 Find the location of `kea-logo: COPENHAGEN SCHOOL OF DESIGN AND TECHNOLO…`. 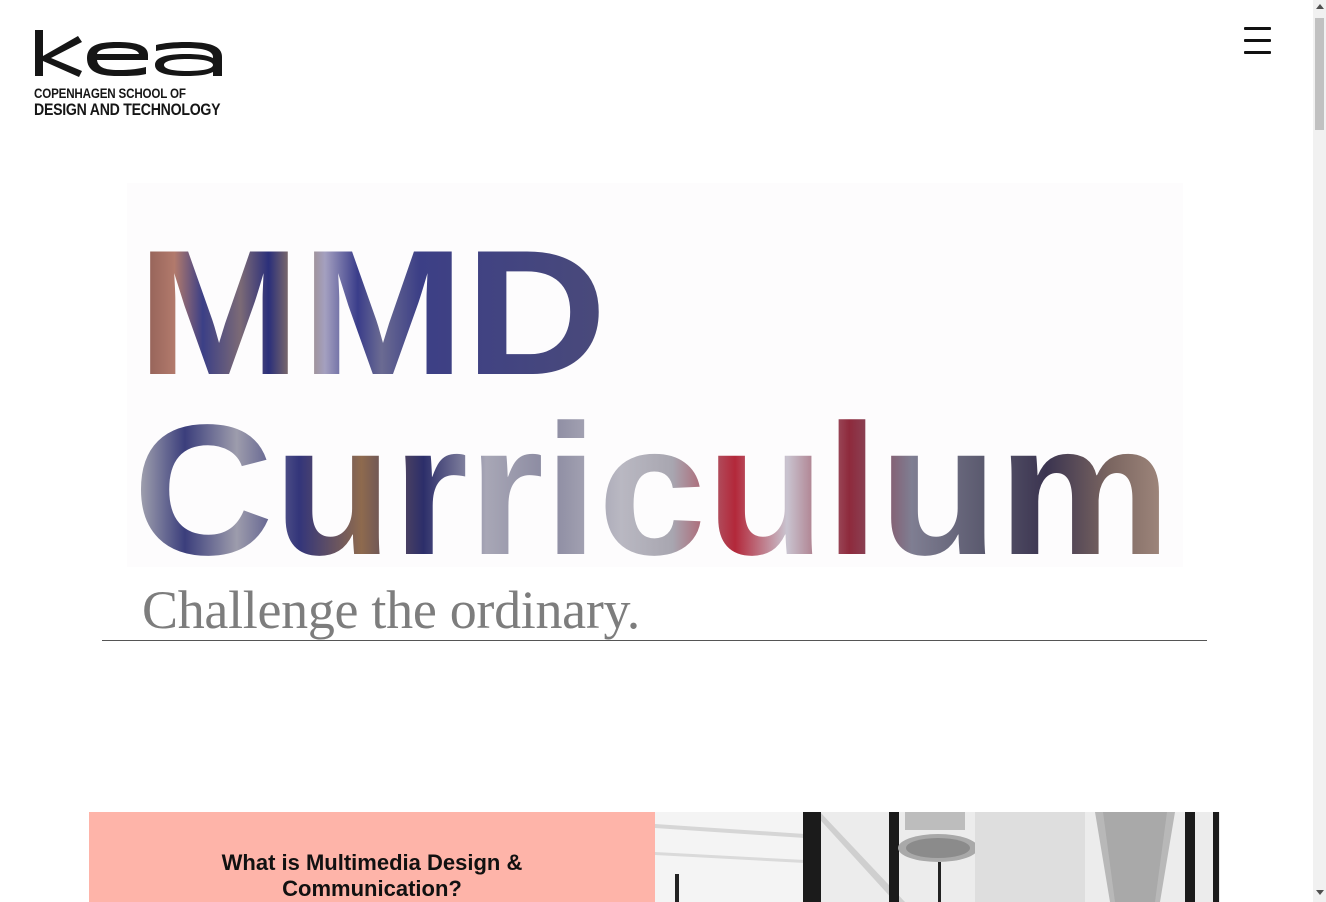

kea-logo: COPENHAGEN SCHOOL OF DESIGN AND TECHNOLO… is located at coordinates (130, 74).